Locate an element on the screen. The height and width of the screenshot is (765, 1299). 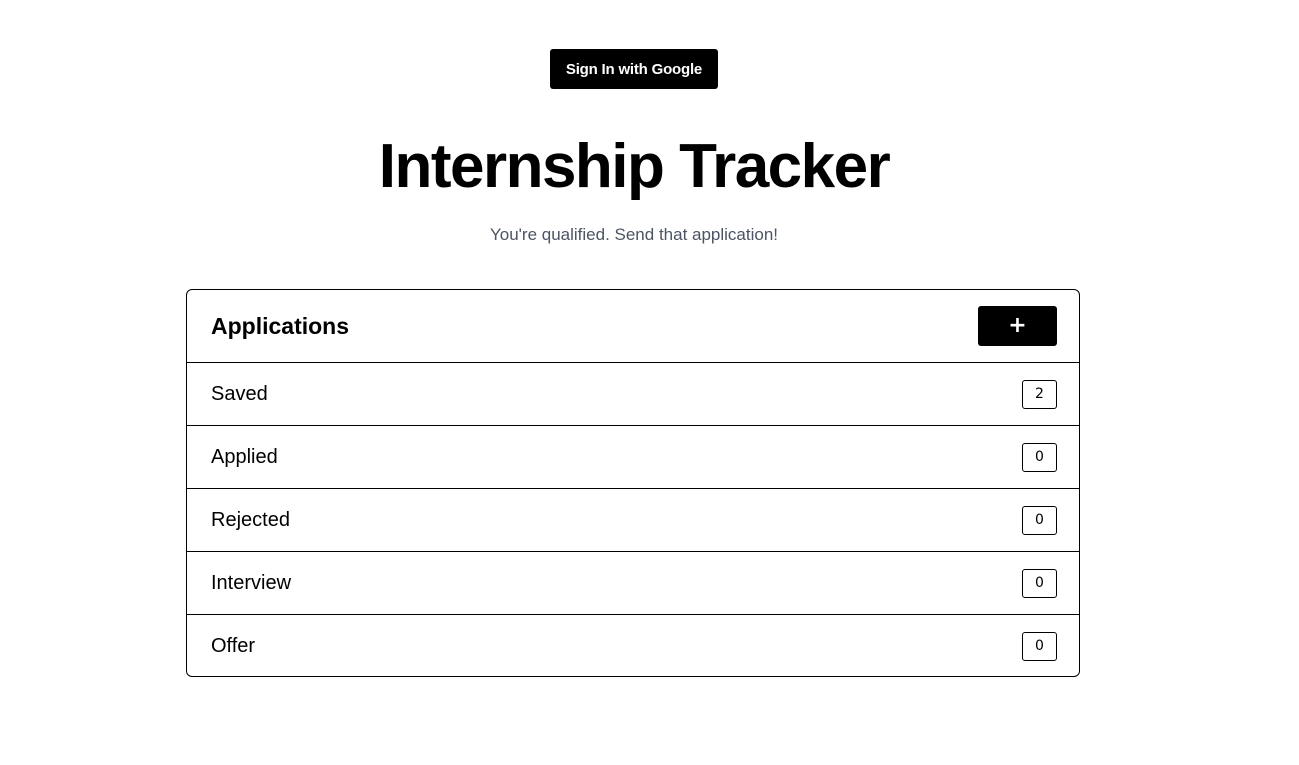
status-row-applied: Applied 0 is located at coordinates (633, 457).